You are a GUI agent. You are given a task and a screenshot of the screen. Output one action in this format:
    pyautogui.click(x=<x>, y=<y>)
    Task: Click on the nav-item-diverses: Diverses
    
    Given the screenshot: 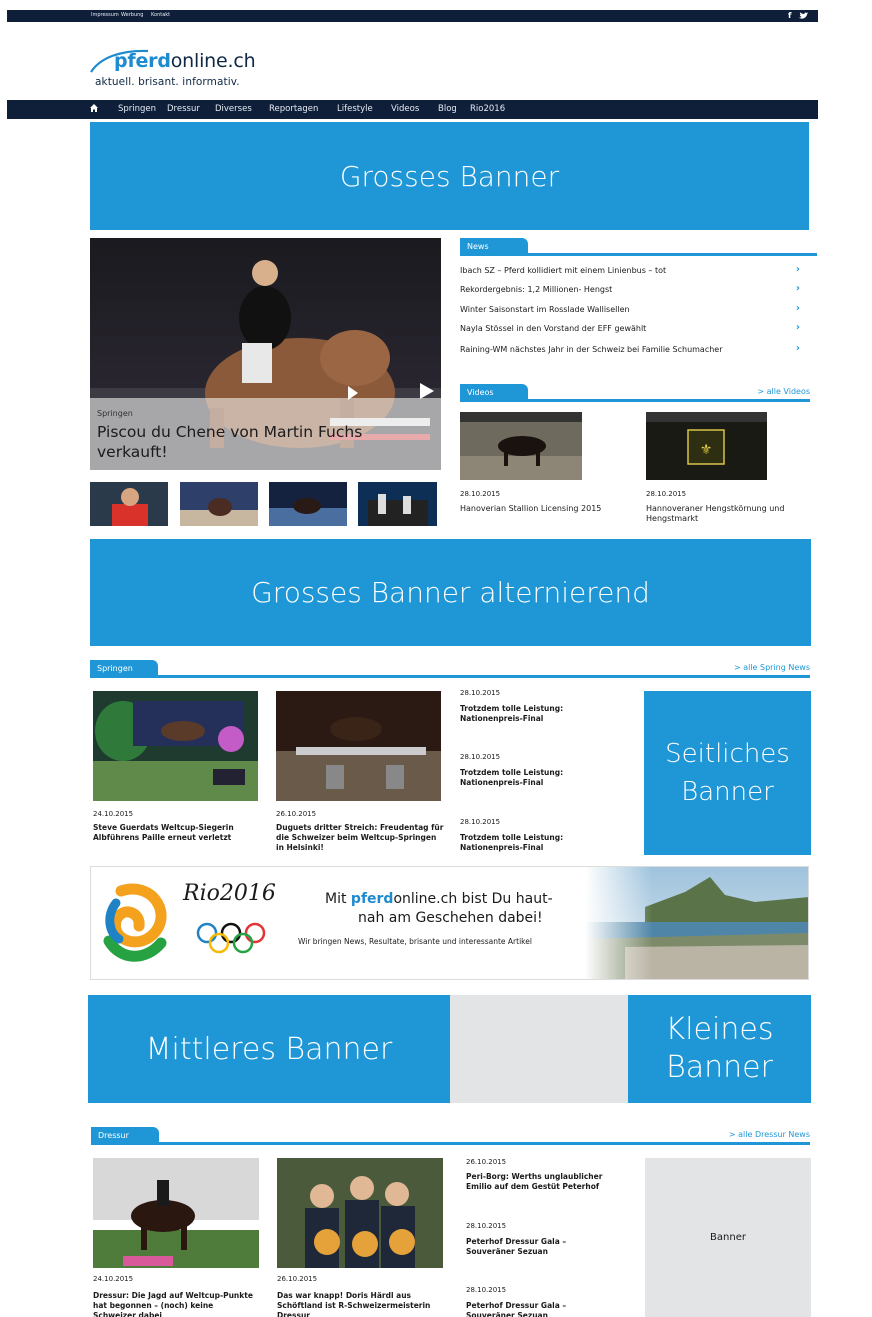 What is the action you would take?
    pyautogui.click(x=233, y=109)
    